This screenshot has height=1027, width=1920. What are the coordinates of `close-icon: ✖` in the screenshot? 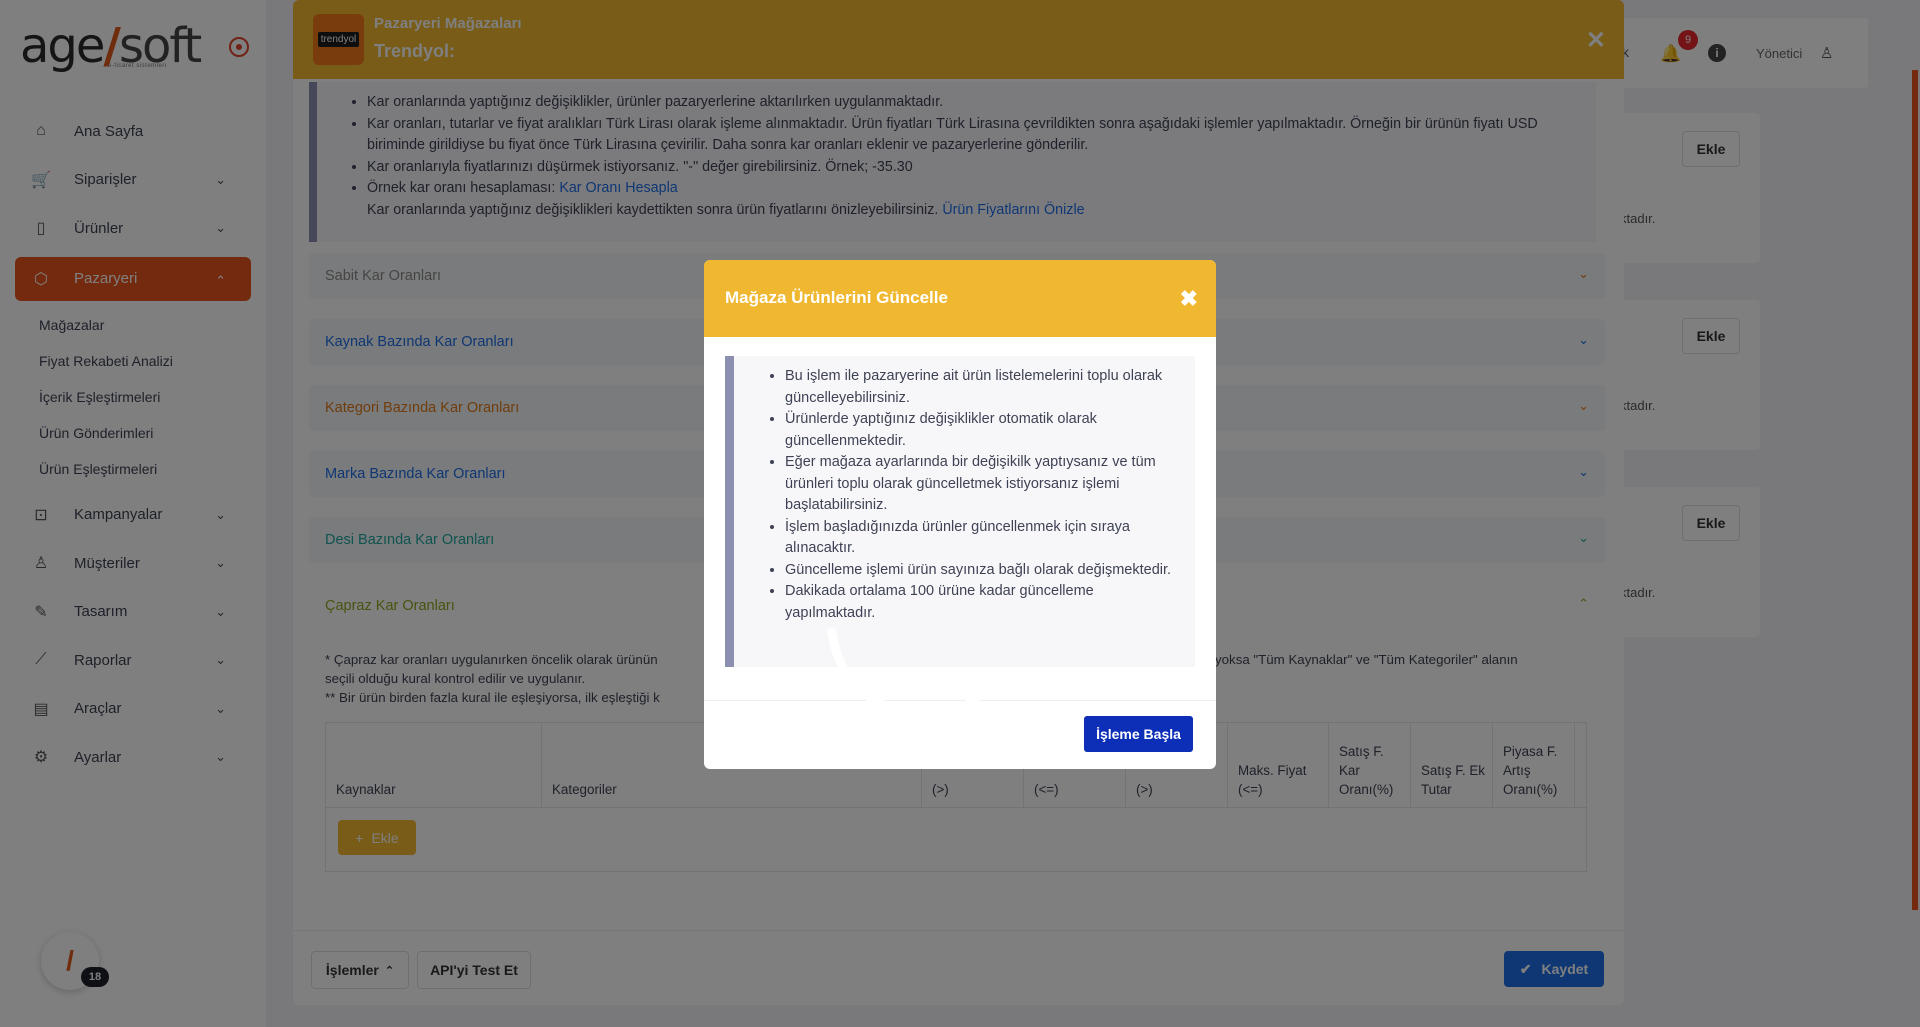 It's located at (1189, 299).